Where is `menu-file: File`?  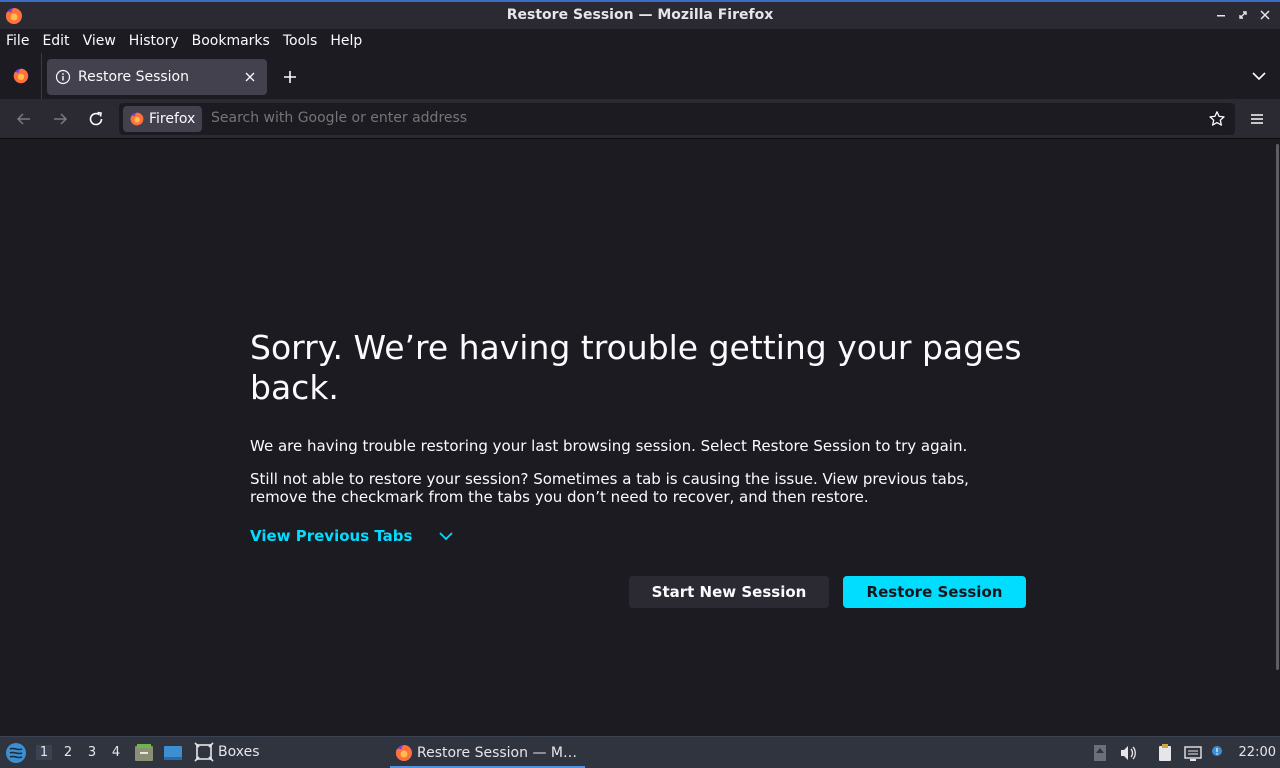 menu-file: File is located at coordinates (17, 41).